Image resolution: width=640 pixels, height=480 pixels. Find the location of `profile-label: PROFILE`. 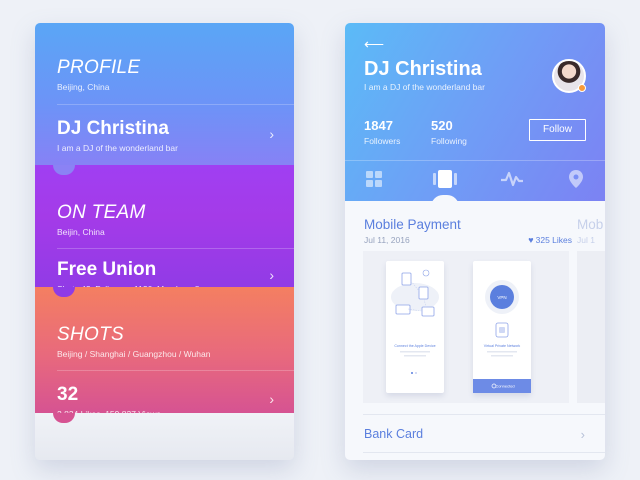

profile-label: PROFILE is located at coordinates (99, 67).